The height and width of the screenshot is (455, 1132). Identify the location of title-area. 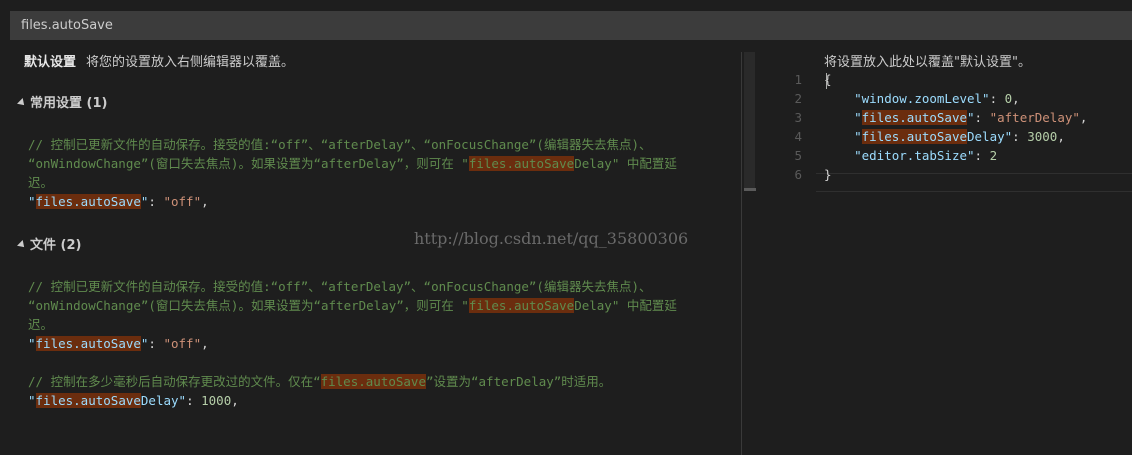
(566, 5).